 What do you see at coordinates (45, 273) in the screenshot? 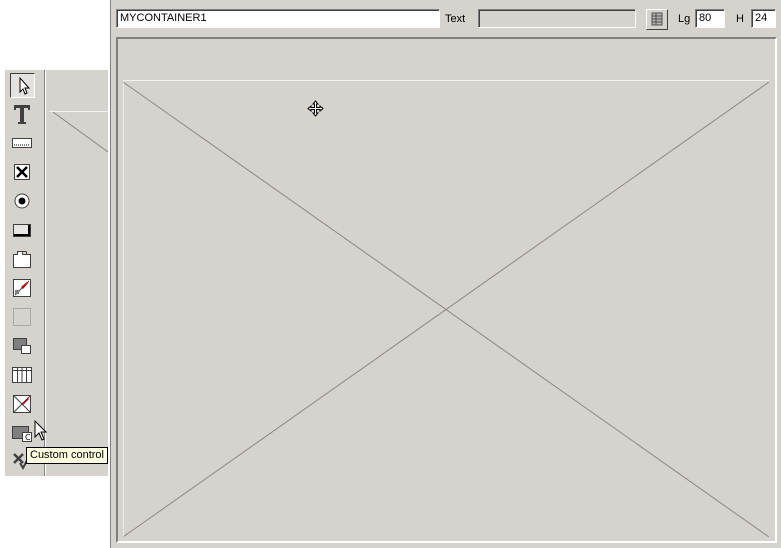
I see `toolbox-separator` at bounding box center [45, 273].